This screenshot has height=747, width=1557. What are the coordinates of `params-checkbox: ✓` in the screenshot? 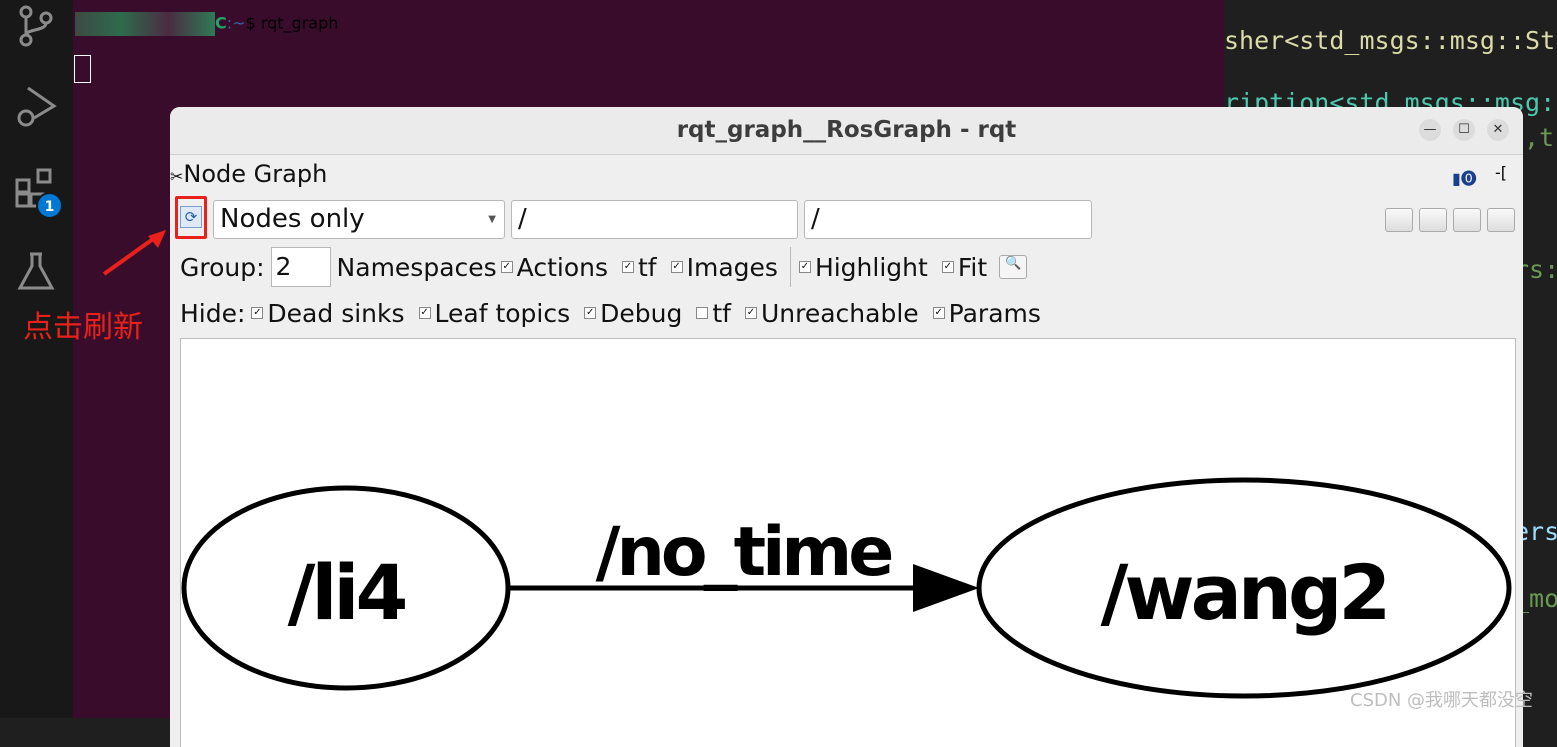 It's located at (938, 313).